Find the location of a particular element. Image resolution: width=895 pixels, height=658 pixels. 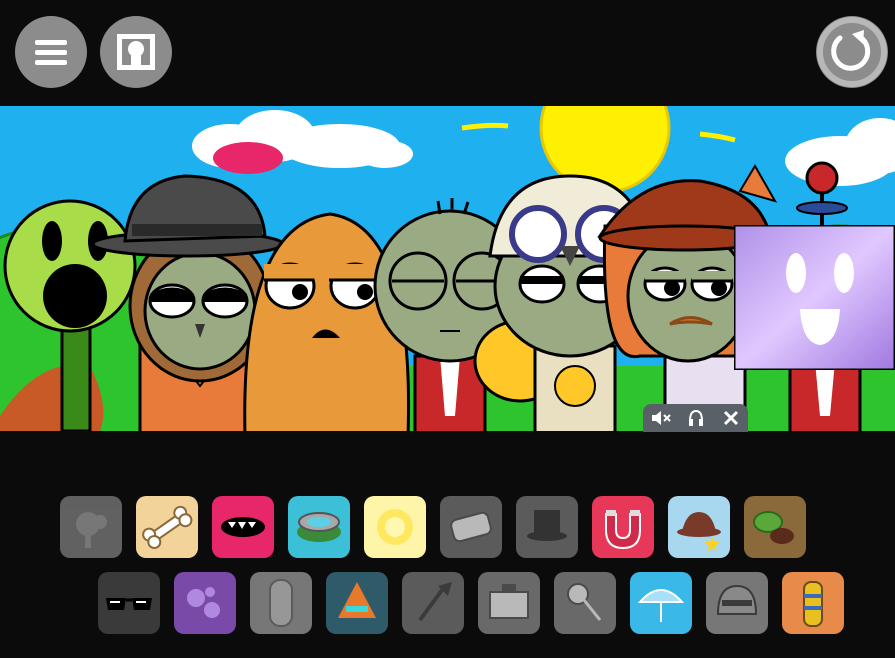

cone-slot is located at coordinates (357, 603).